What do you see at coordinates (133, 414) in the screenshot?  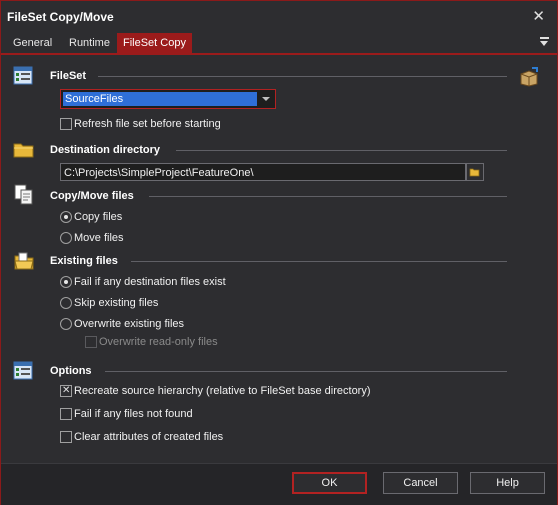 I see `fail-not-found-label: Fail if any files not found` at bounding box center [133, 414].